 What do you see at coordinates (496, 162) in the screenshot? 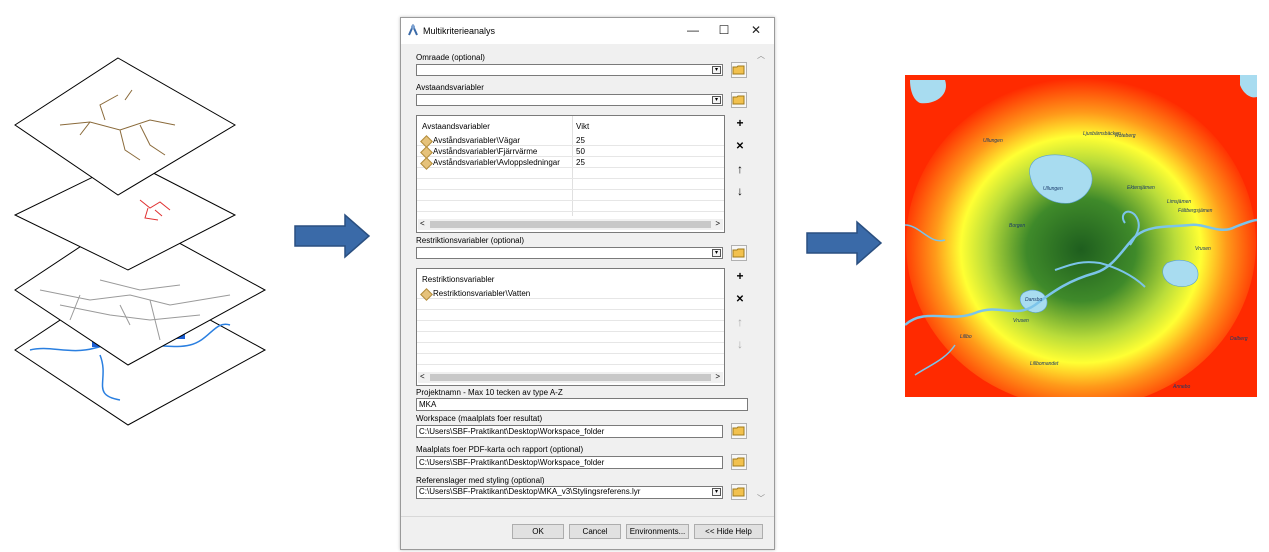
I see `row-name: Avståndsvariabler\Avloppsledningar` at bounding box center [496, 162].